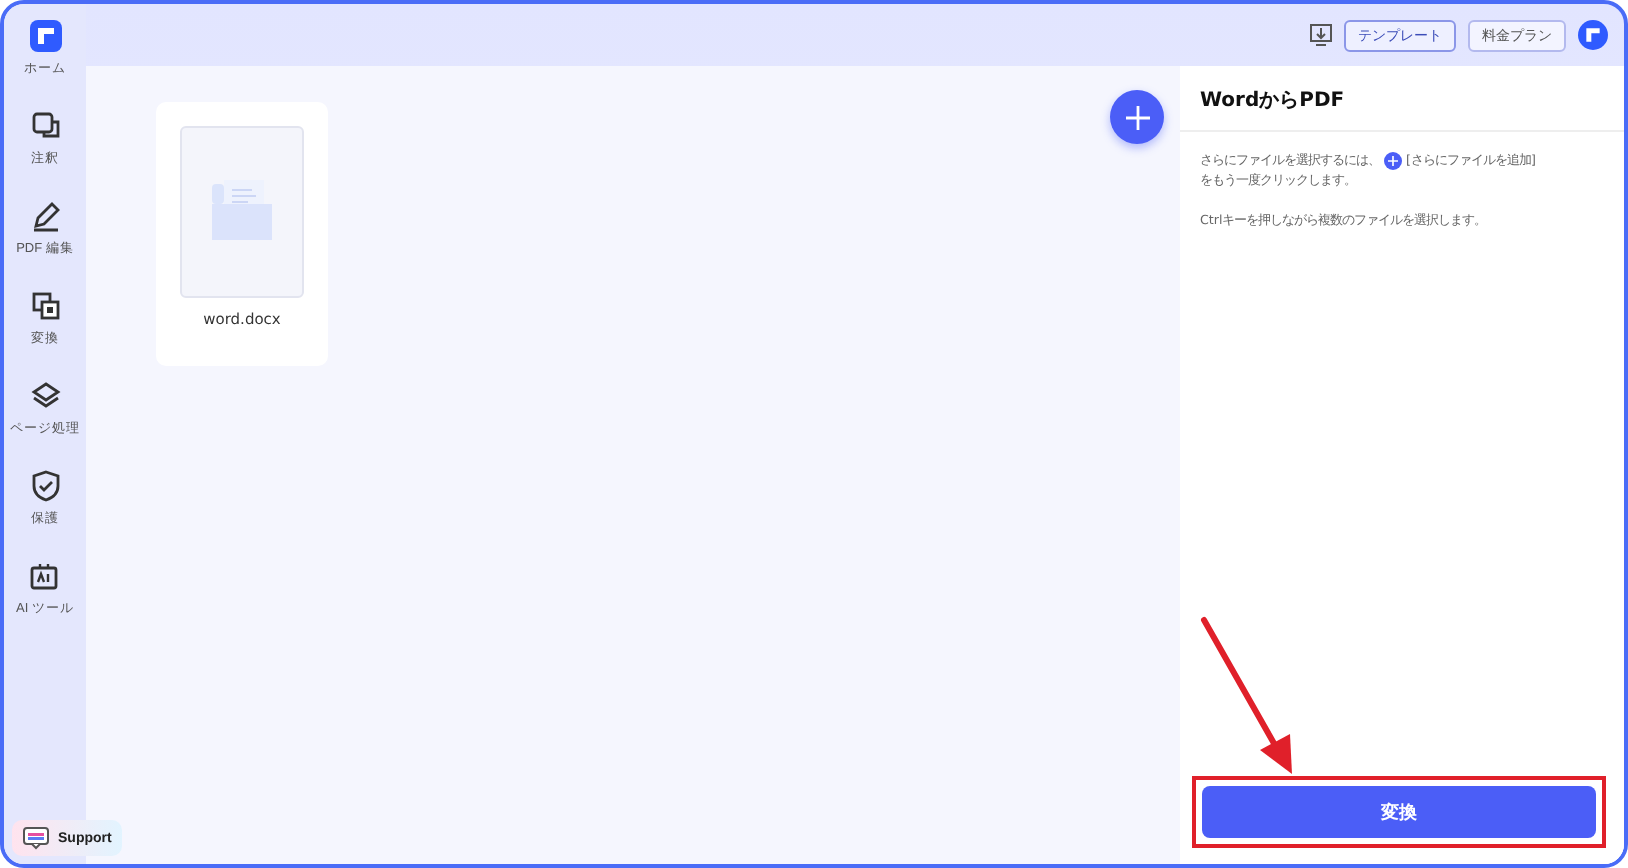 The image size is (1628, 868). I want to click on ai-icon, so click(44, 576).